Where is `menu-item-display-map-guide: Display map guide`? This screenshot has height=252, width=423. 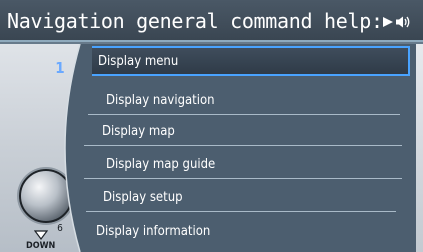 menu-item-display-map-guide: Display map guide is located at coordinates (243, 164).